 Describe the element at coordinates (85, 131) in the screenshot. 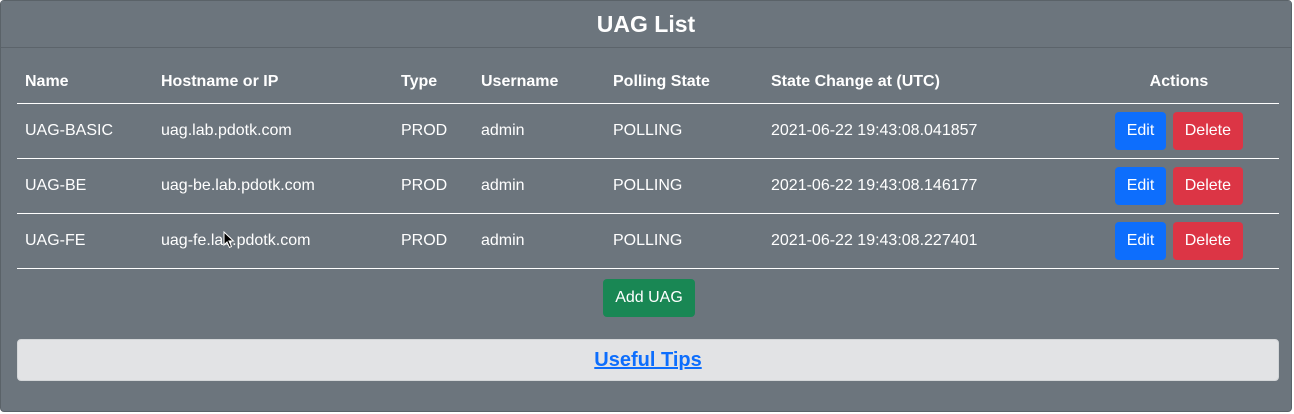

I see `cell-name: UAG-BASIC` at that location.